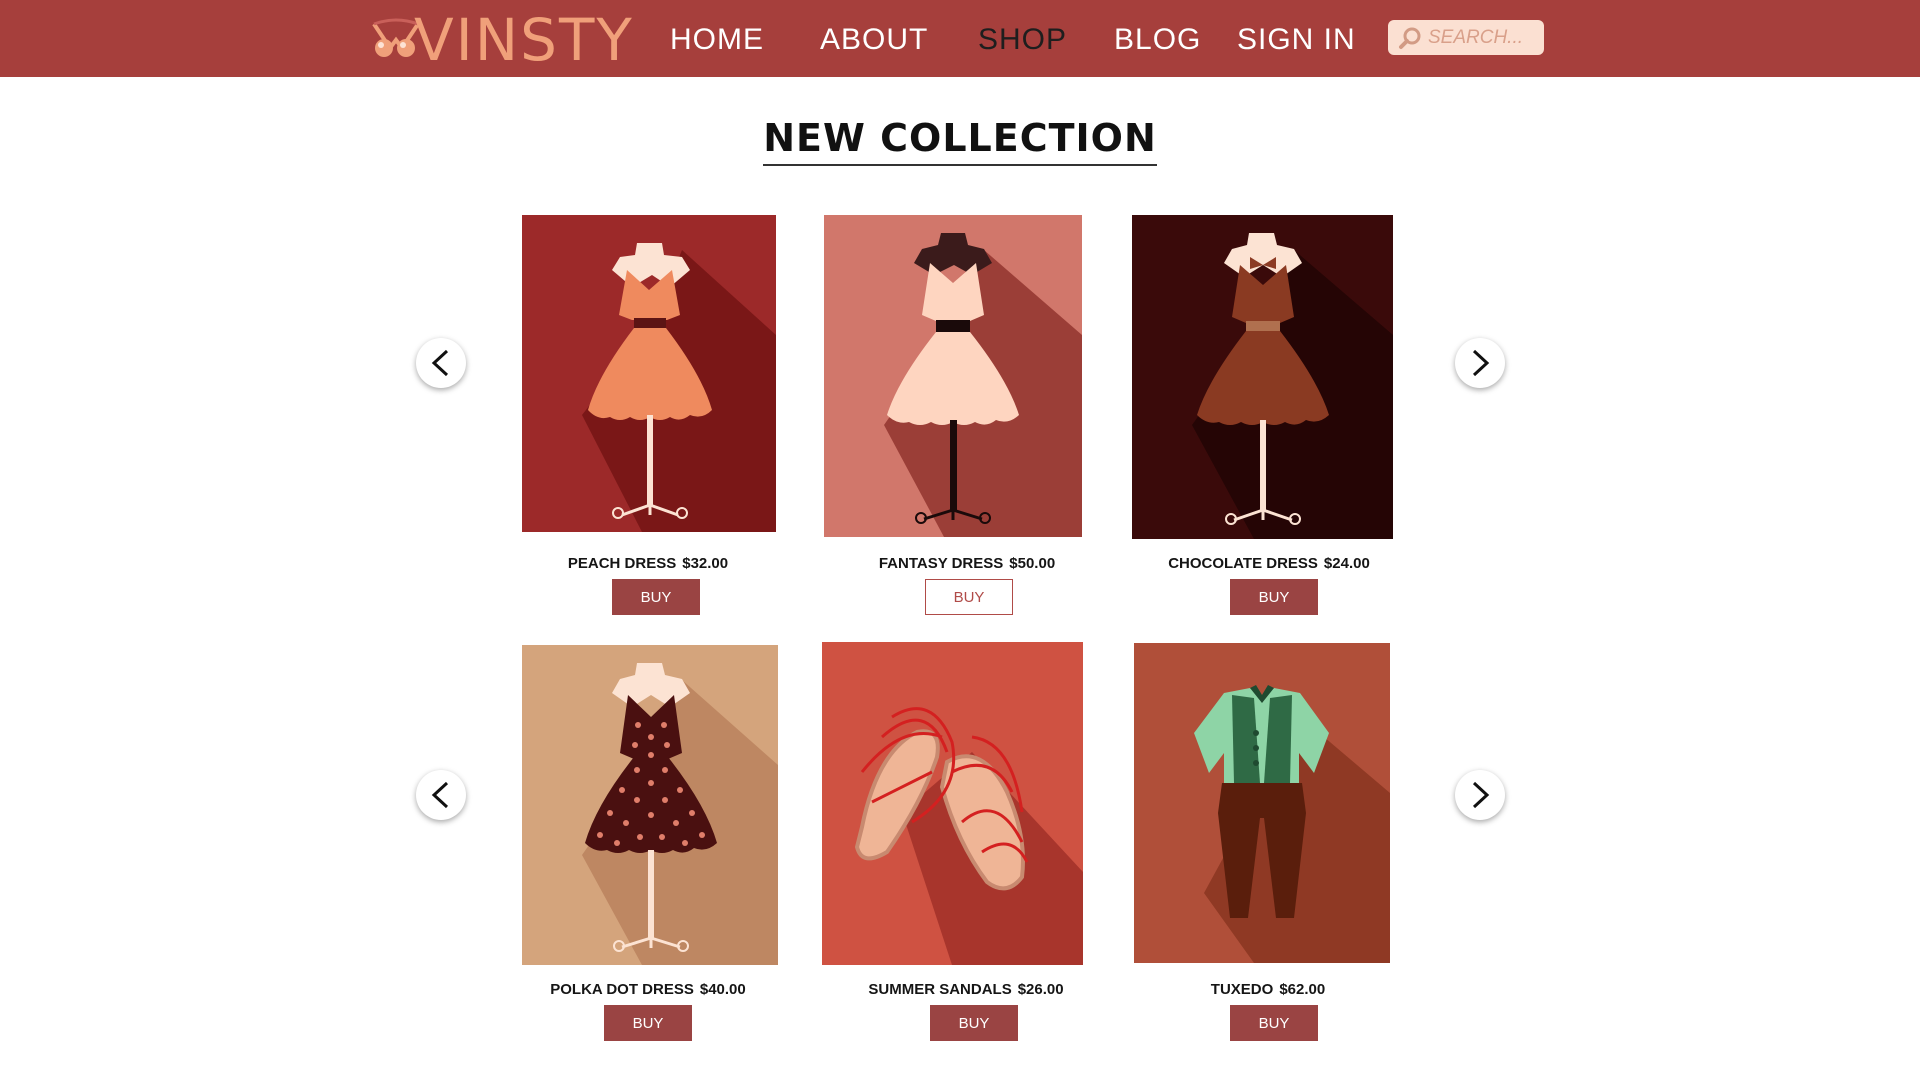 This screenshot has width=1920, height=1080. I want to click on product-name: CHOCOLATE DRESS, so click(1243, 563).